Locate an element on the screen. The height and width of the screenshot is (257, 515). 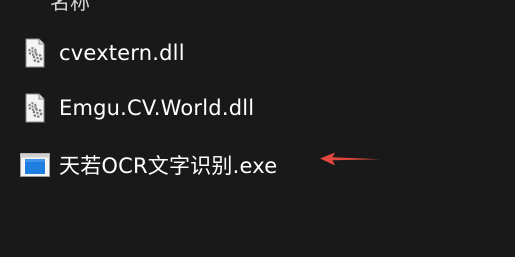
file-item-cvextern: cvextern.dll is located at coordinates (101, 53).